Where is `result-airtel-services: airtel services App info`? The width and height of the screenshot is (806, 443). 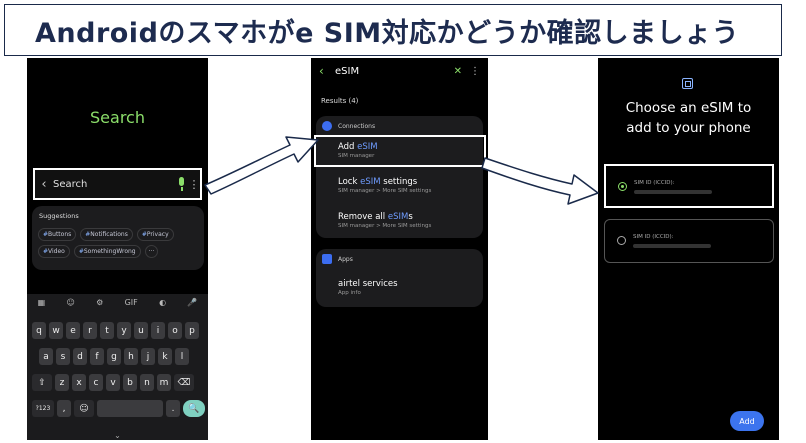
result-airtel-services: airtel services App info is located at coordinates (368, 287).